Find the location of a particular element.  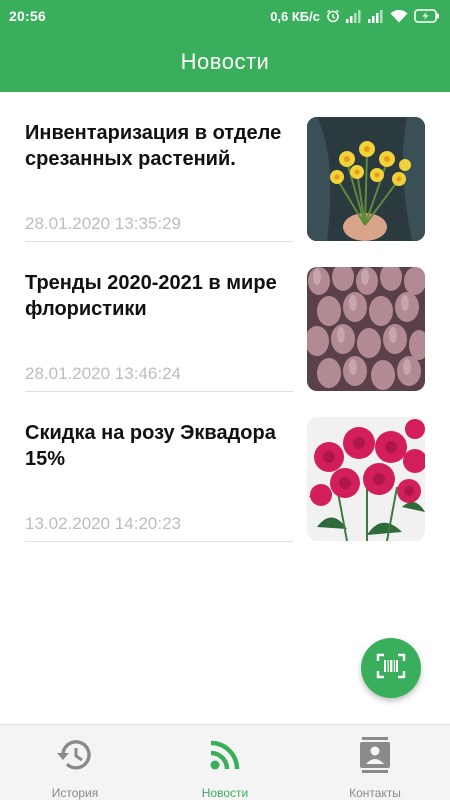

app-bar: Новости is located at coordinates (225, 62).